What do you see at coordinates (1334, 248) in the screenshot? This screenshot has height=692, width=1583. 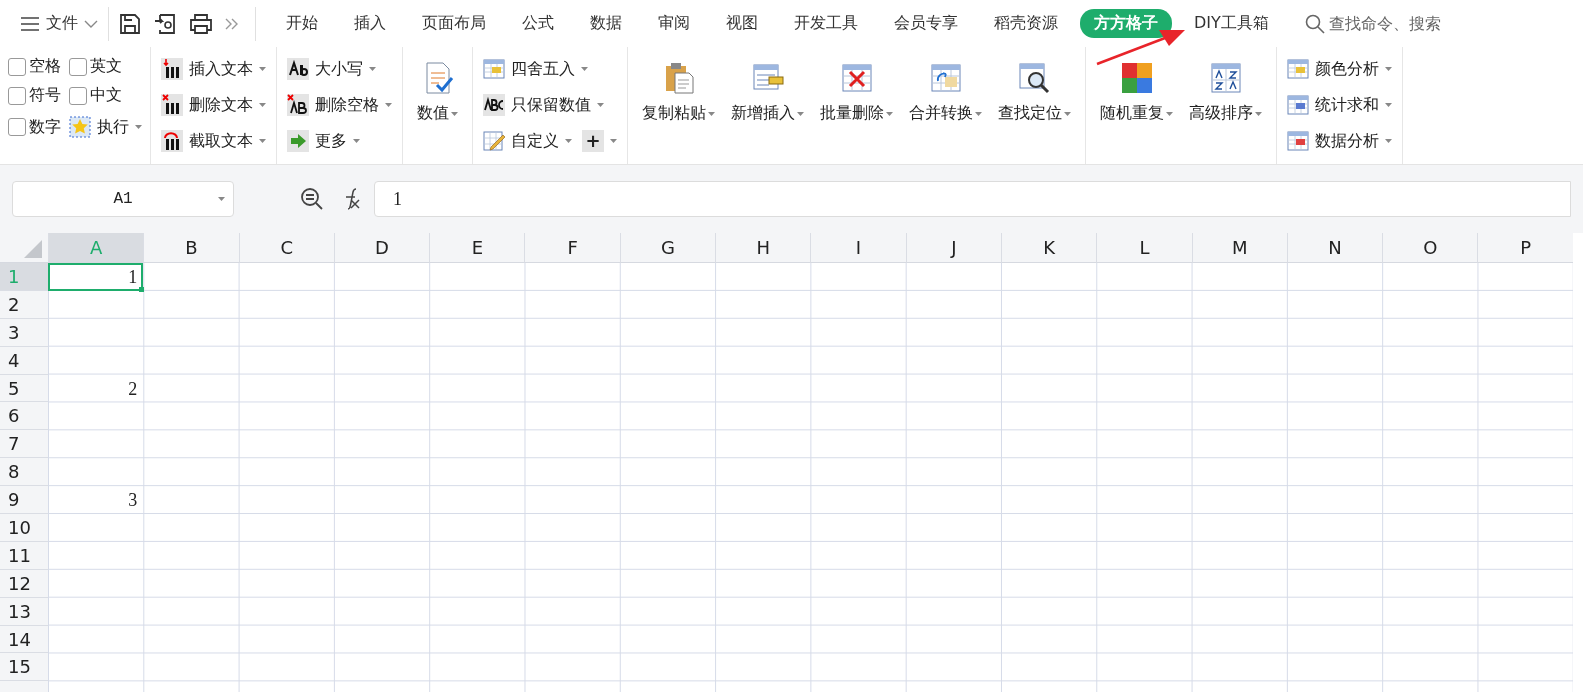 I see `column-header: N` at bounding box center [1334, 248].